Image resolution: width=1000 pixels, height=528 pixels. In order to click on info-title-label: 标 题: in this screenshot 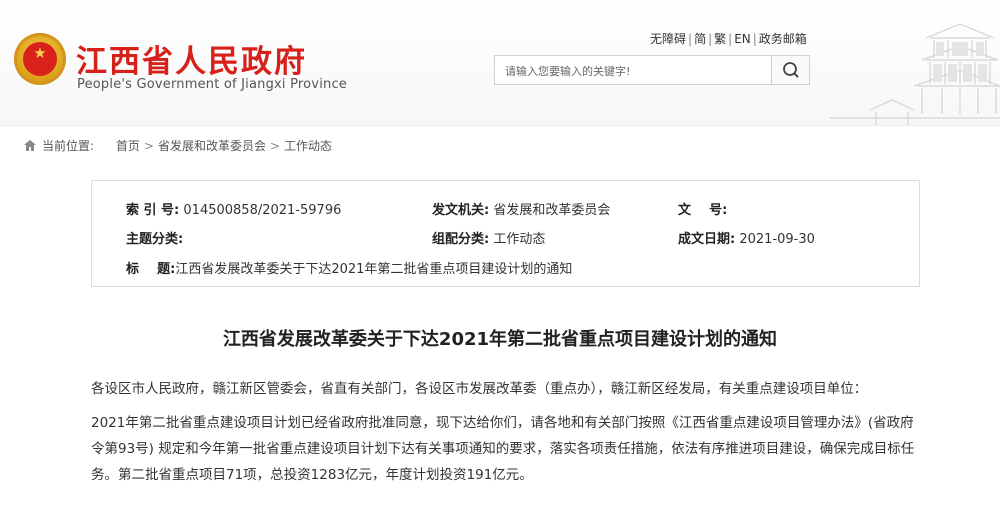, I will do `click(151, 269)`.